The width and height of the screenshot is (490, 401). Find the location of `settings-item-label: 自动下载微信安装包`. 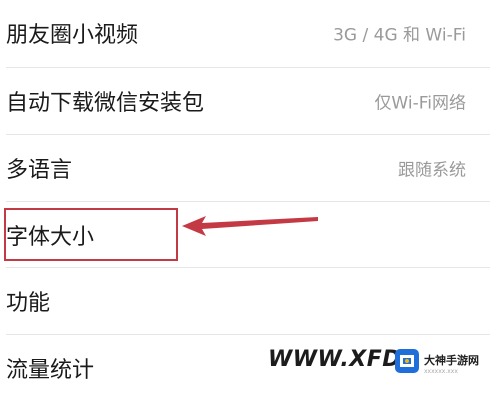

settings-item-label: 自动下载微信安装包 is located at coordinates (105, 103).